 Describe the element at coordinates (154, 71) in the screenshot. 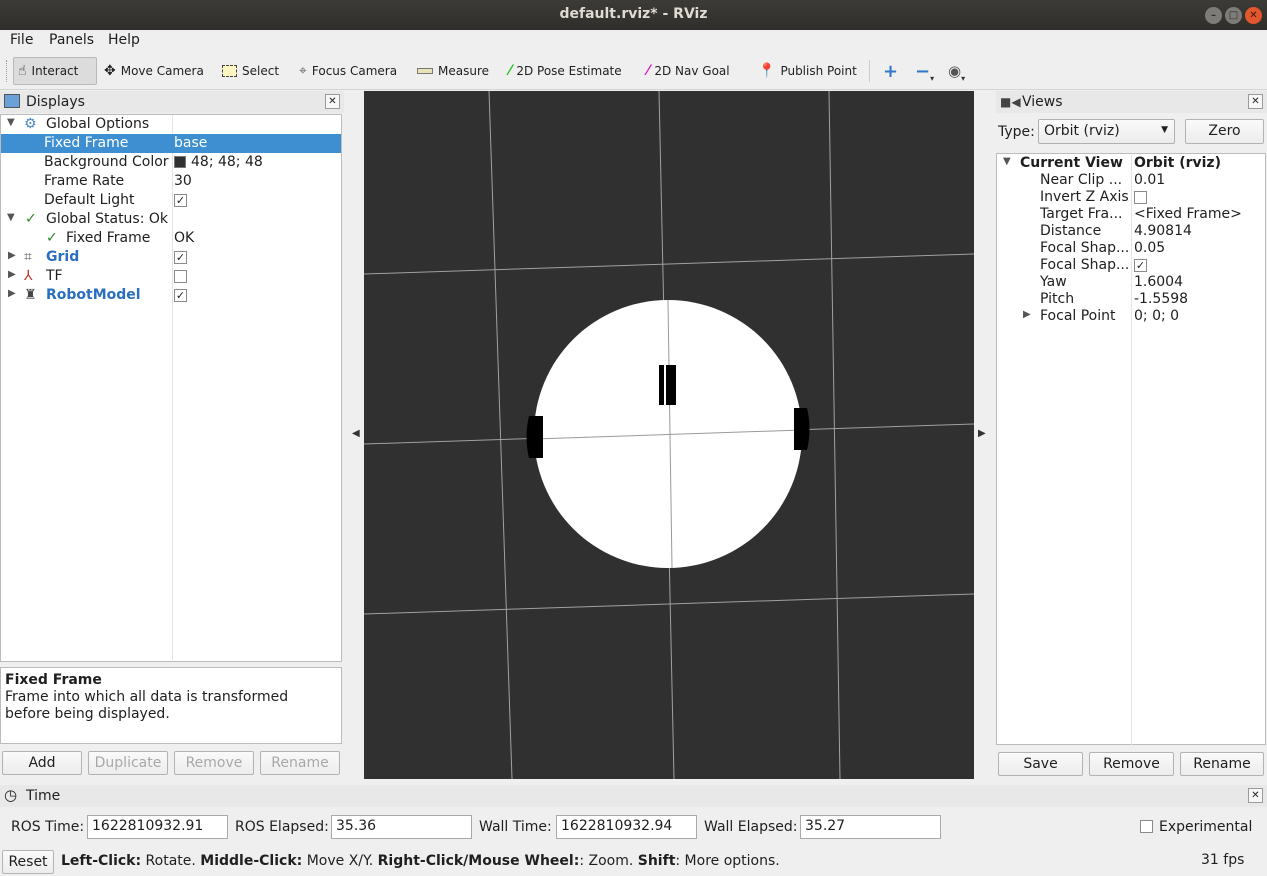

I see `move-camera-button: ✥ Move Camera` at that location.